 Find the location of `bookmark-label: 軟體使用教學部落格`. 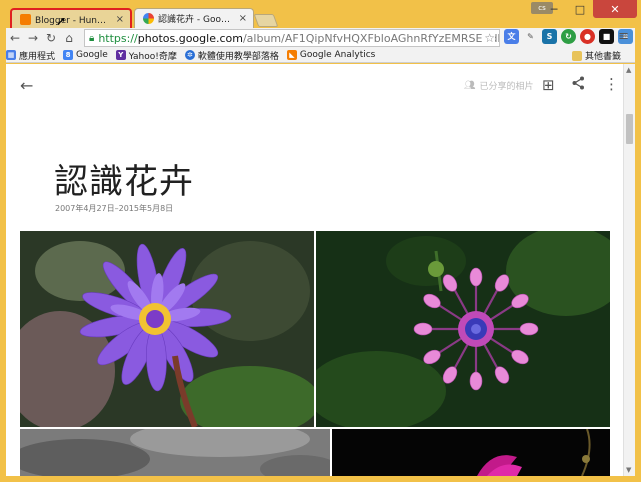

bookmark-label: 軟體使用教學部落格 is located at coordinates (238, 56).